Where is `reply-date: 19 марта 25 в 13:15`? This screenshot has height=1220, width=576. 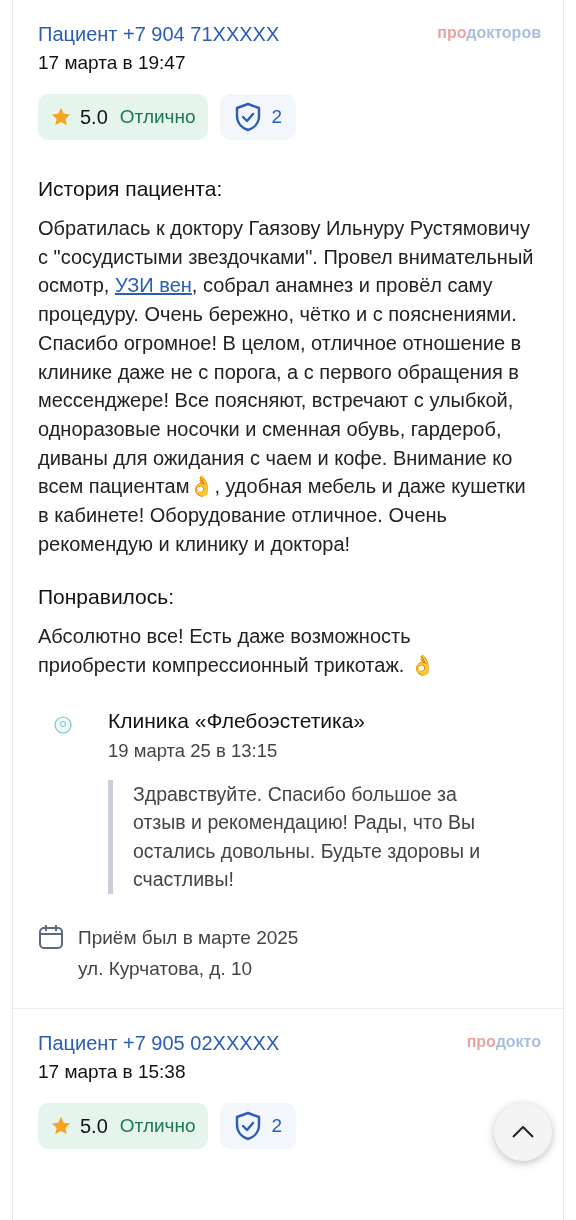 reply-date: 19 марта 25 в 13:15 is located at coordinates (193, 750).